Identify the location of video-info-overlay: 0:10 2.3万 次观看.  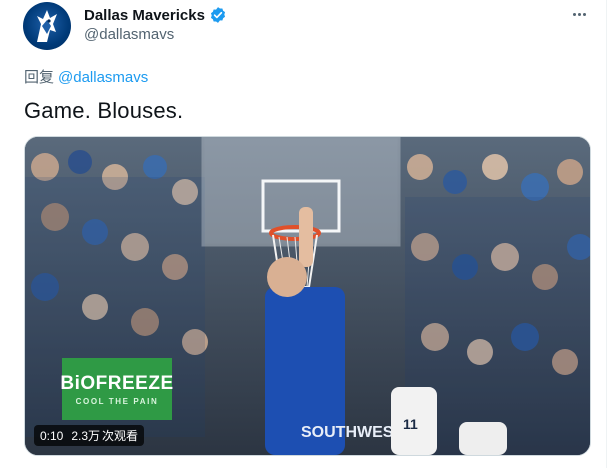
(89, 435).